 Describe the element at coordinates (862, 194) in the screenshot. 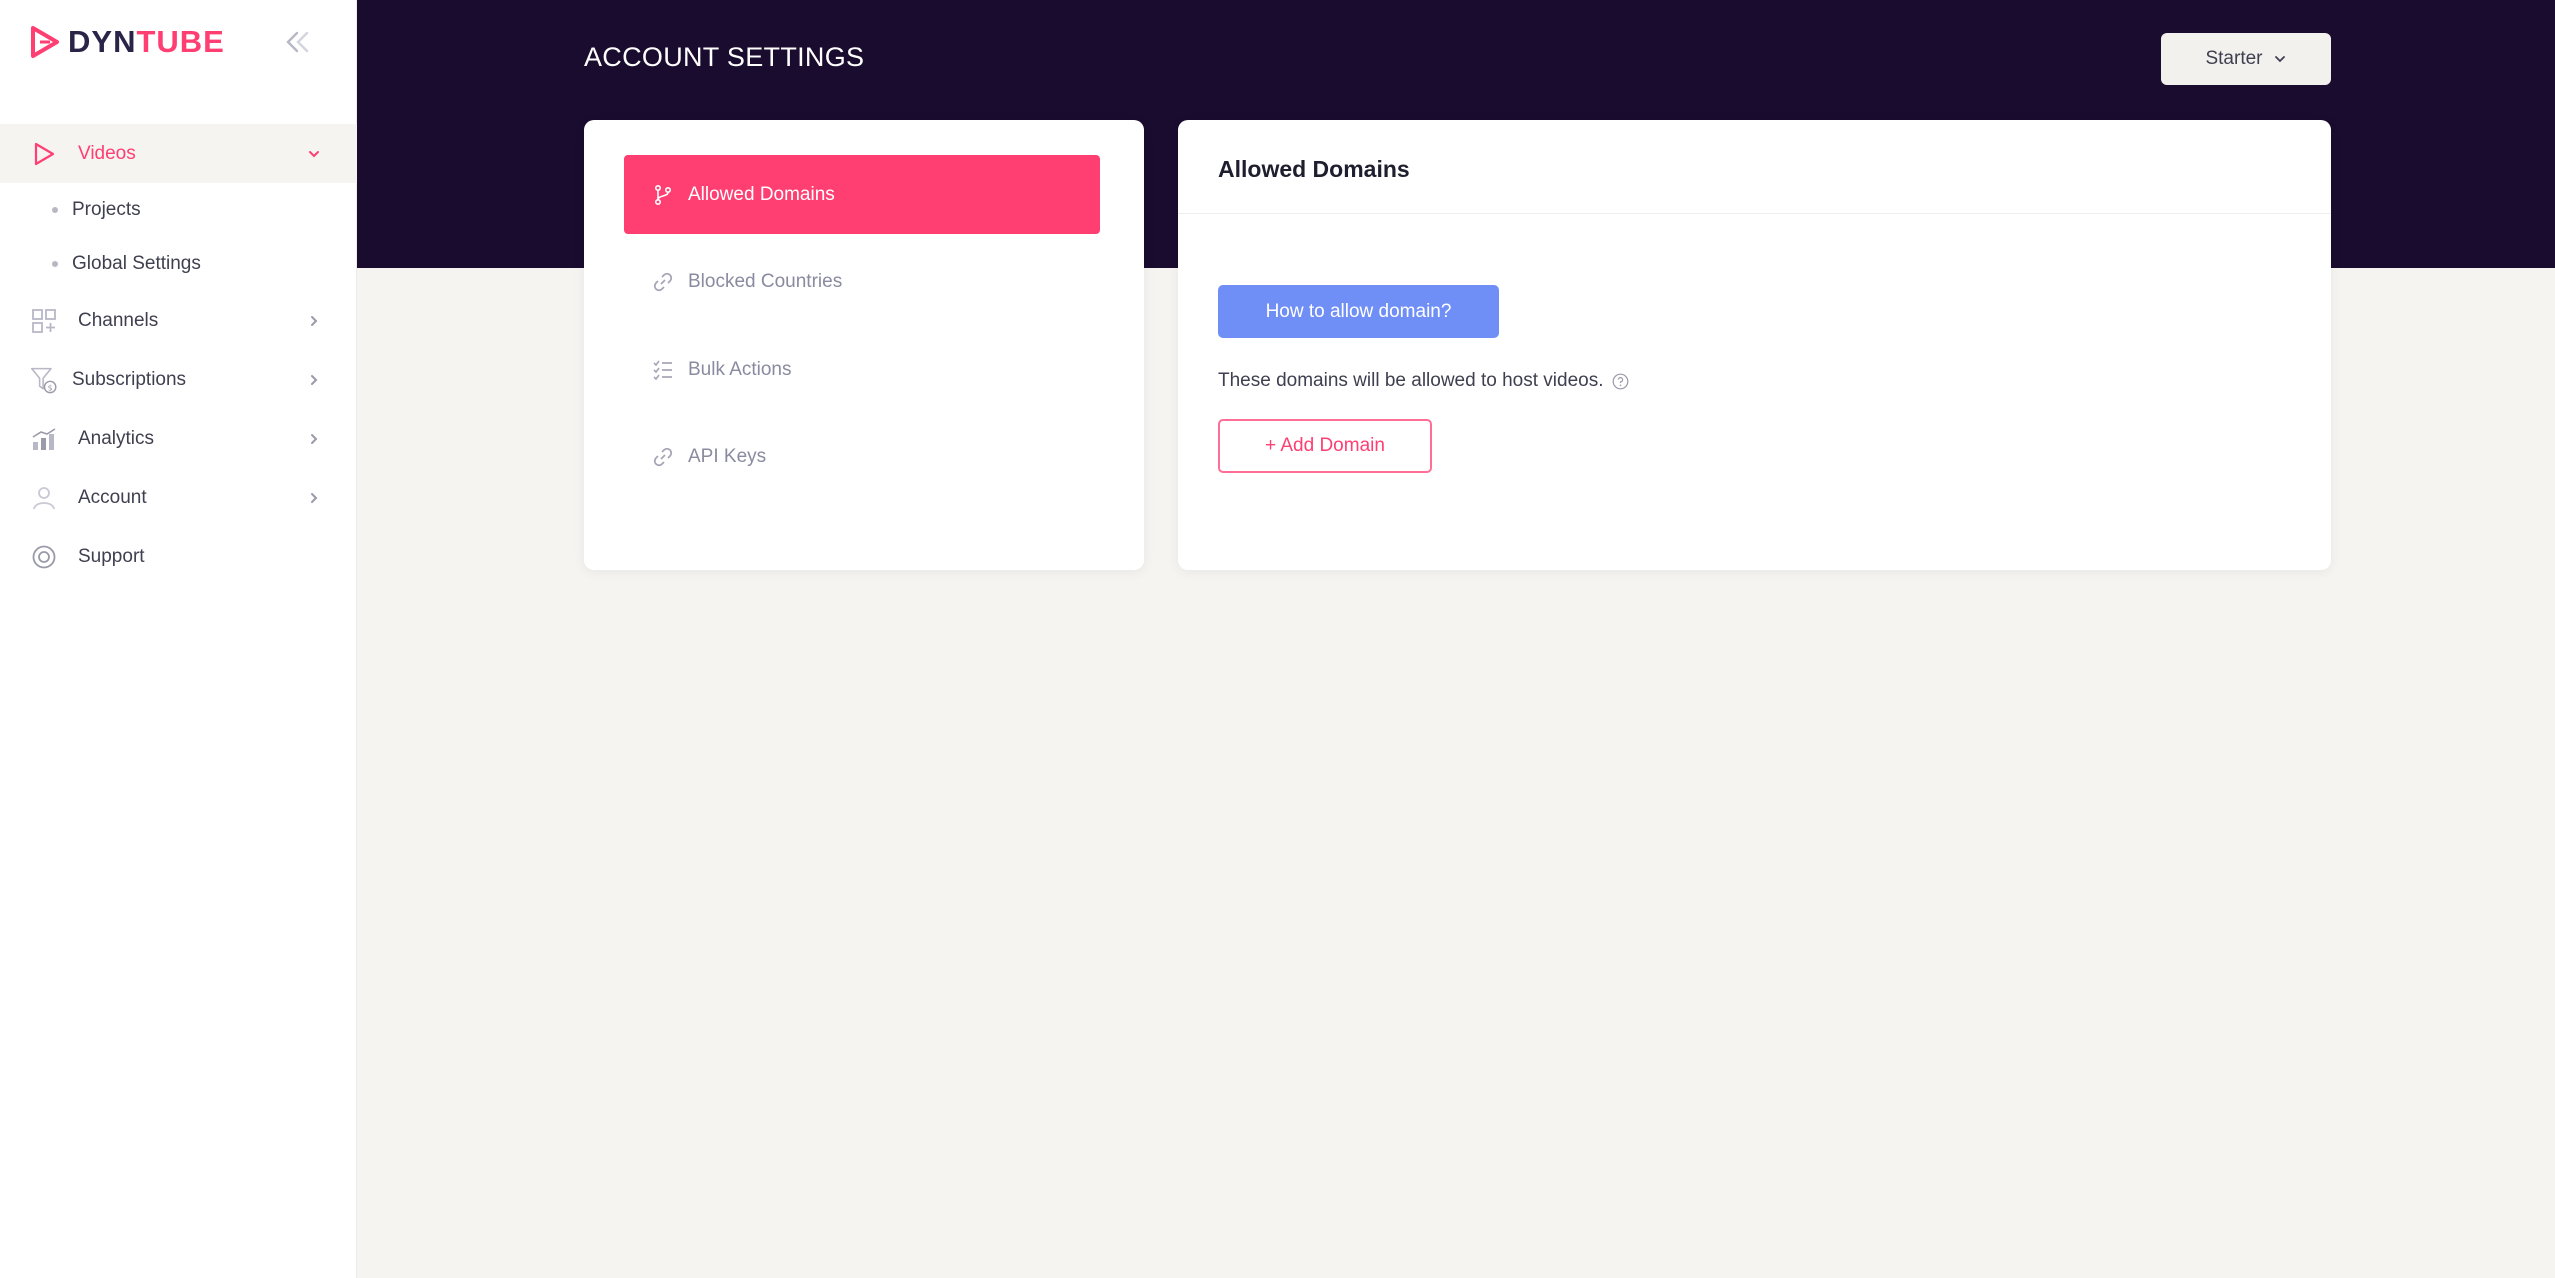

I see `menu-item-allowed-domains: Allowed Domains` at that location.